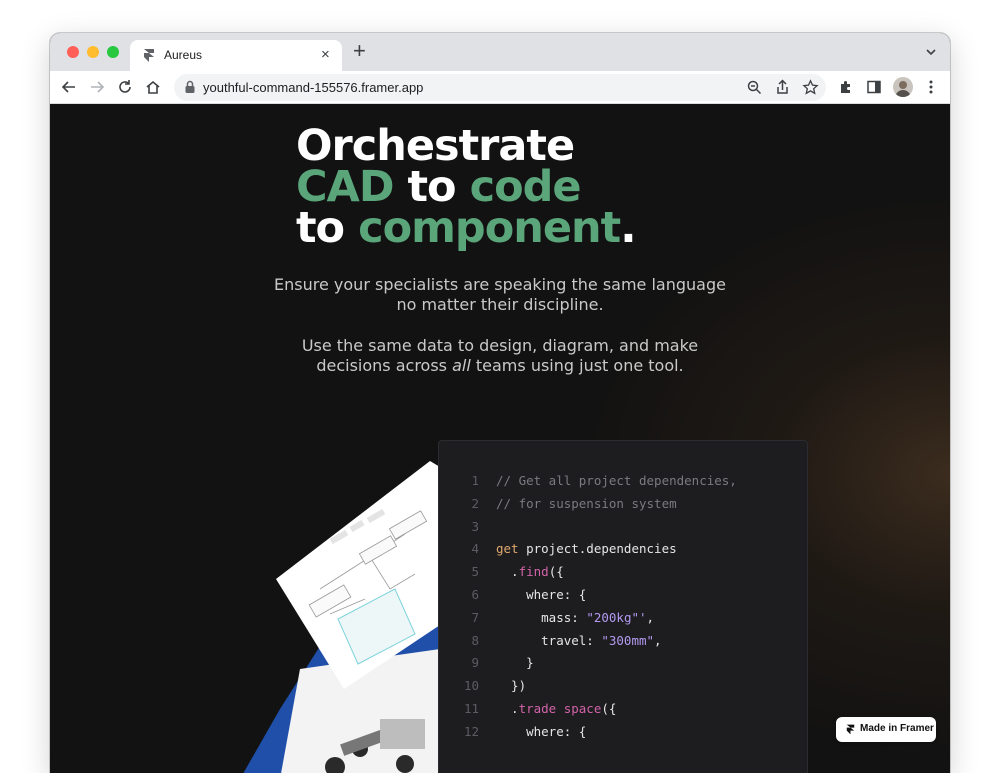 The width and height of the screenshot is (1000, 773). Describe the element at coordinates (782, 87) in the screenshot. I see `share-icon` at that location.